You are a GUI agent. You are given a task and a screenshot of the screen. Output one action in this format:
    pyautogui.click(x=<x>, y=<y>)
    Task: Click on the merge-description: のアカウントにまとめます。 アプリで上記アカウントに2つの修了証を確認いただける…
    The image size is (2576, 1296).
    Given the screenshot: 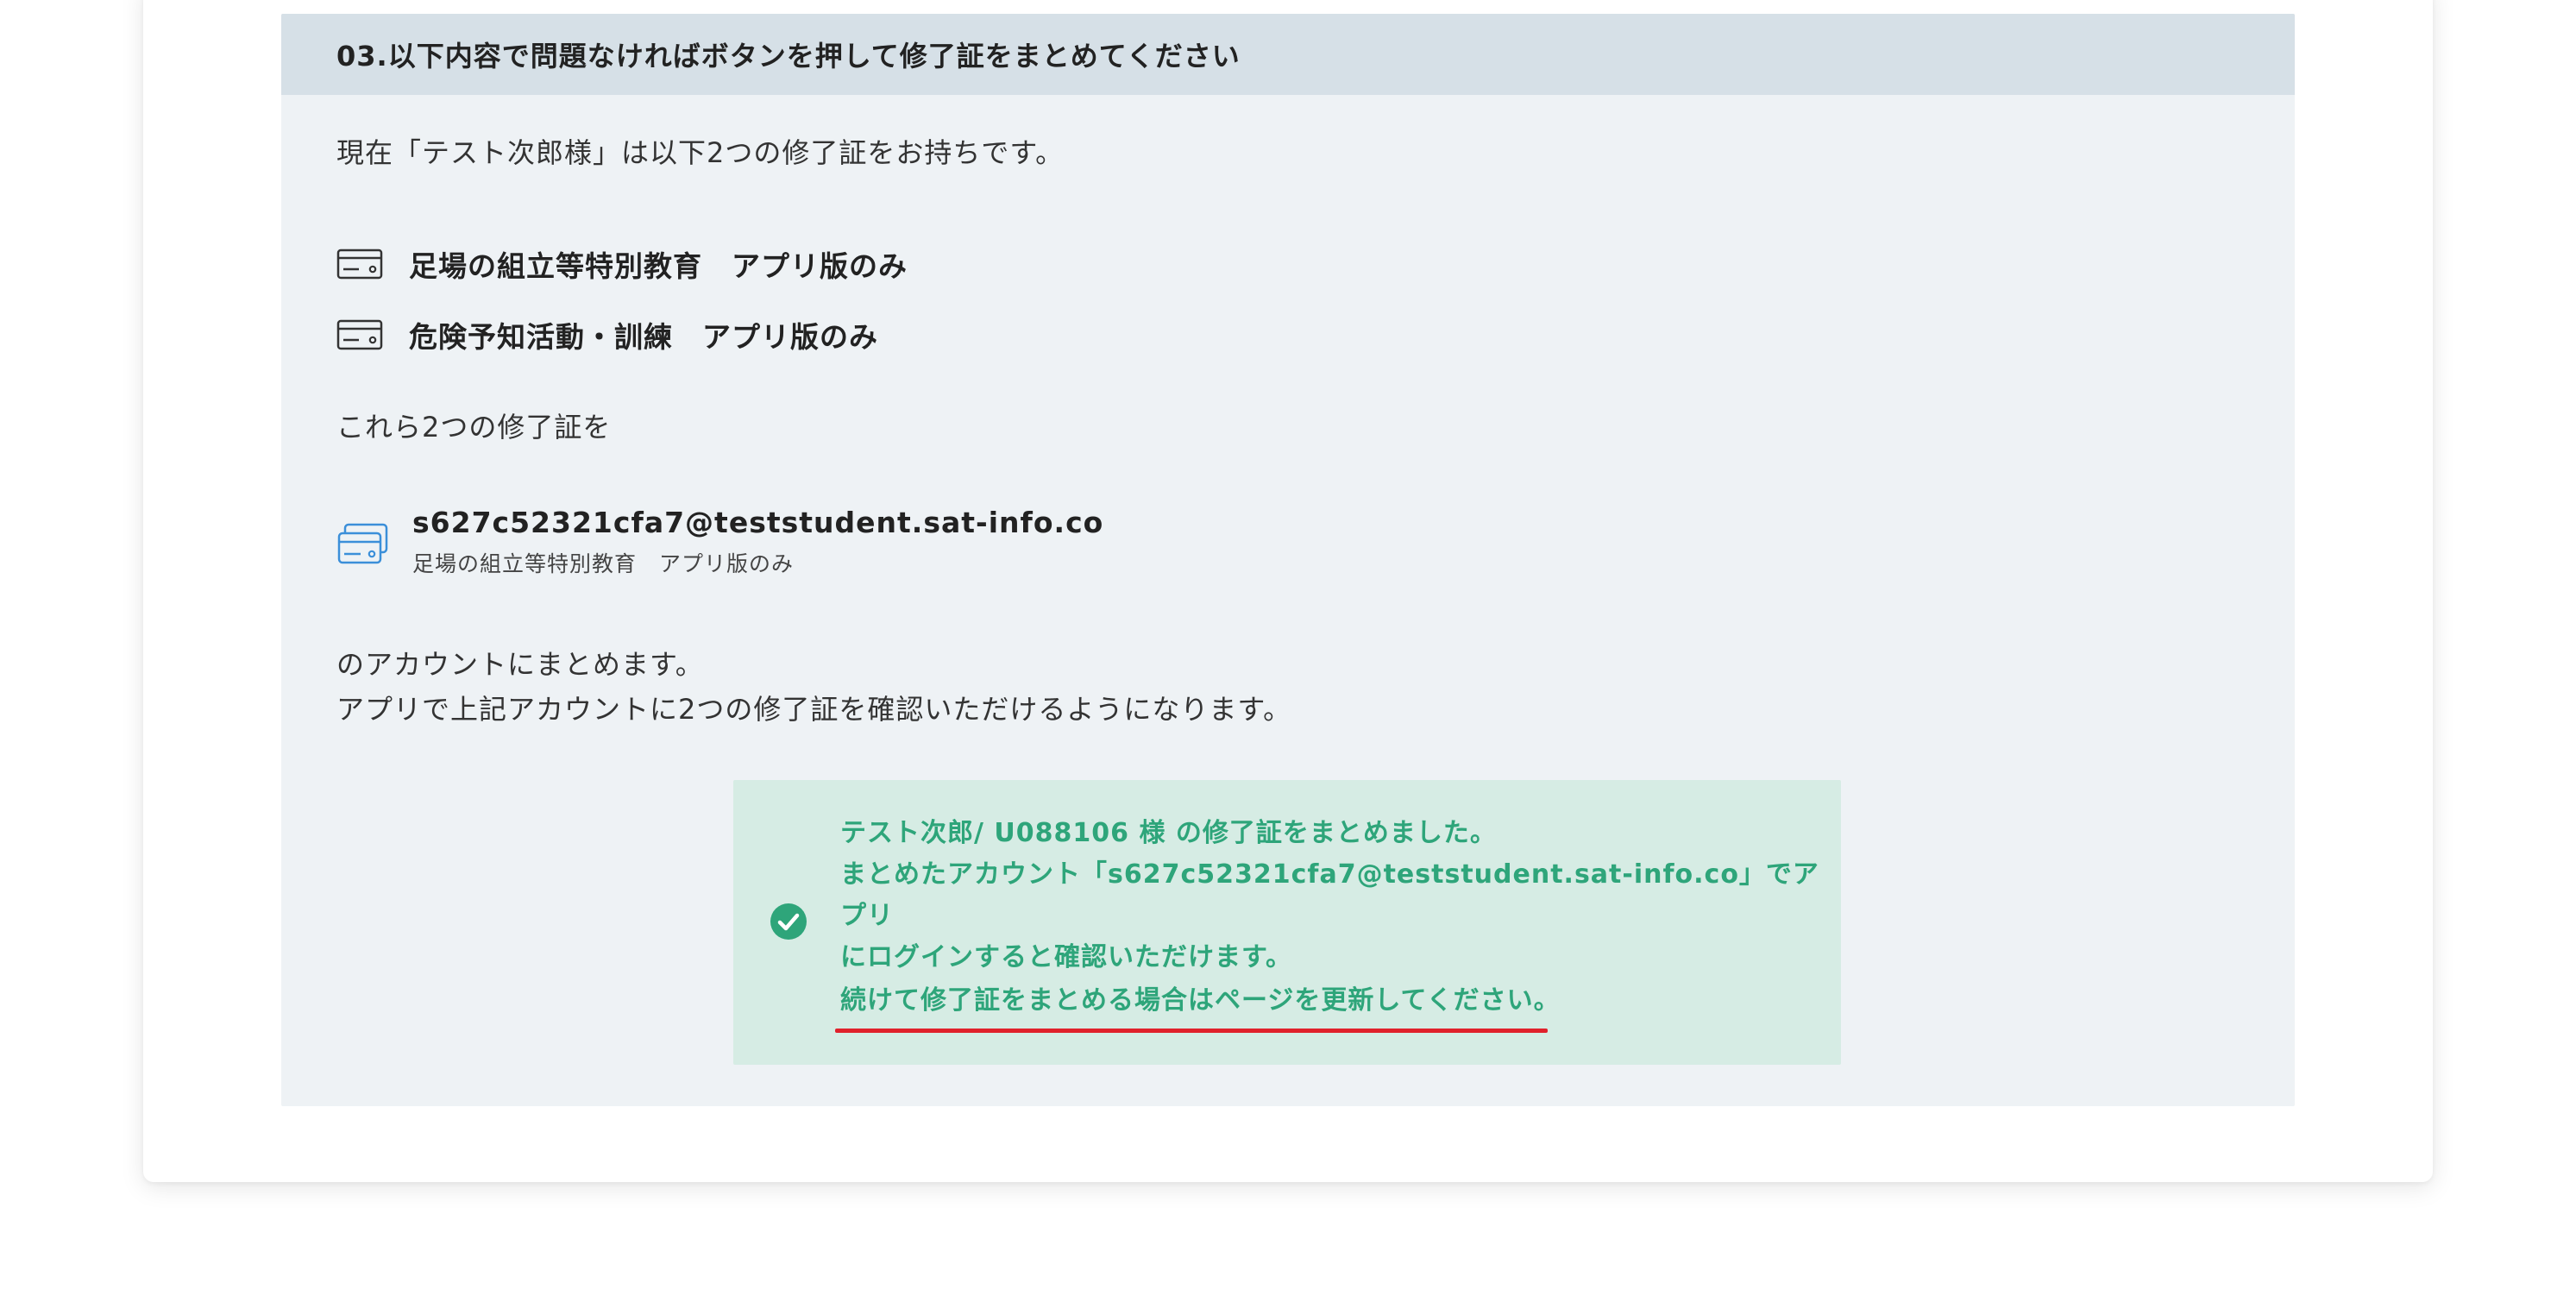 What is the action you would take?
    pyautogui.click(x=813, y=687)
    